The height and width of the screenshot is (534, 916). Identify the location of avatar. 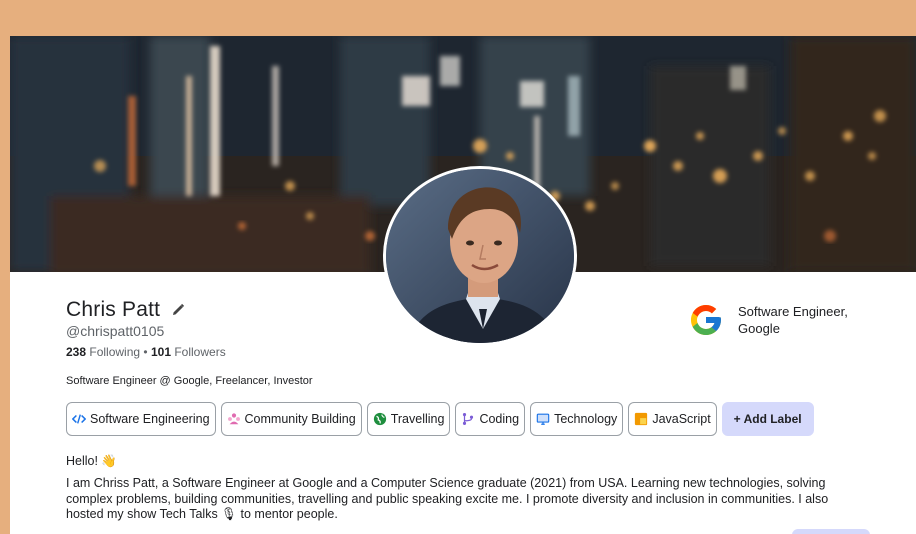
(480, 256).